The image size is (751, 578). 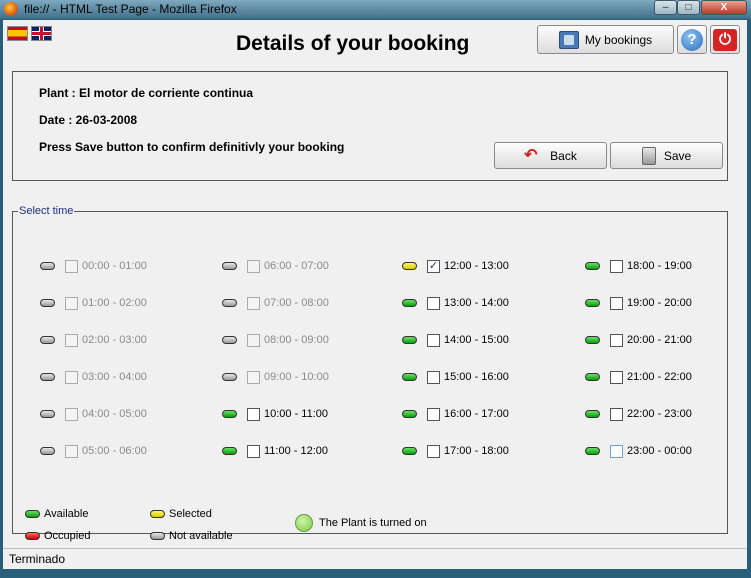 What do you see at coordinates (88, 120) in the screenshot?
I see `date-line: Date : 26-03-2008` at bounding box center [88, 120].